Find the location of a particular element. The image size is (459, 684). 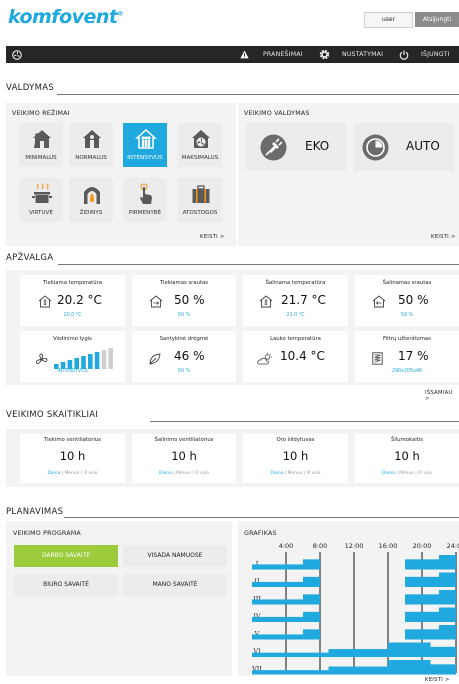

operation-edit-link: KEISTI > is located at coordinates (443, 237).